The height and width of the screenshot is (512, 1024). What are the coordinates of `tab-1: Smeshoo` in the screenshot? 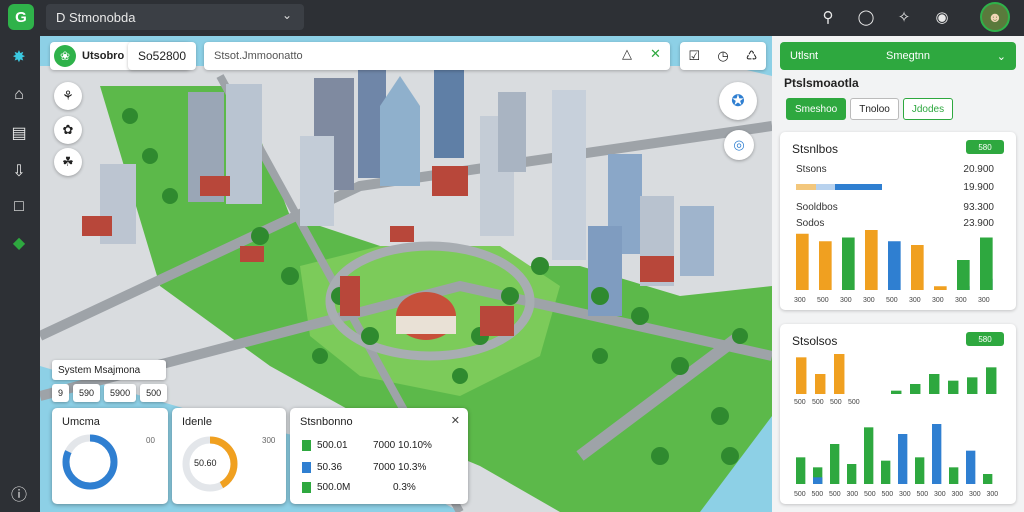 It's located at (816, 109).